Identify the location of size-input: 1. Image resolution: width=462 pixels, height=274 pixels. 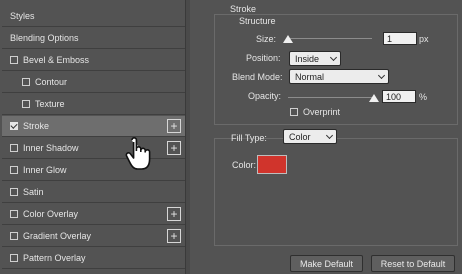
(400, 38).